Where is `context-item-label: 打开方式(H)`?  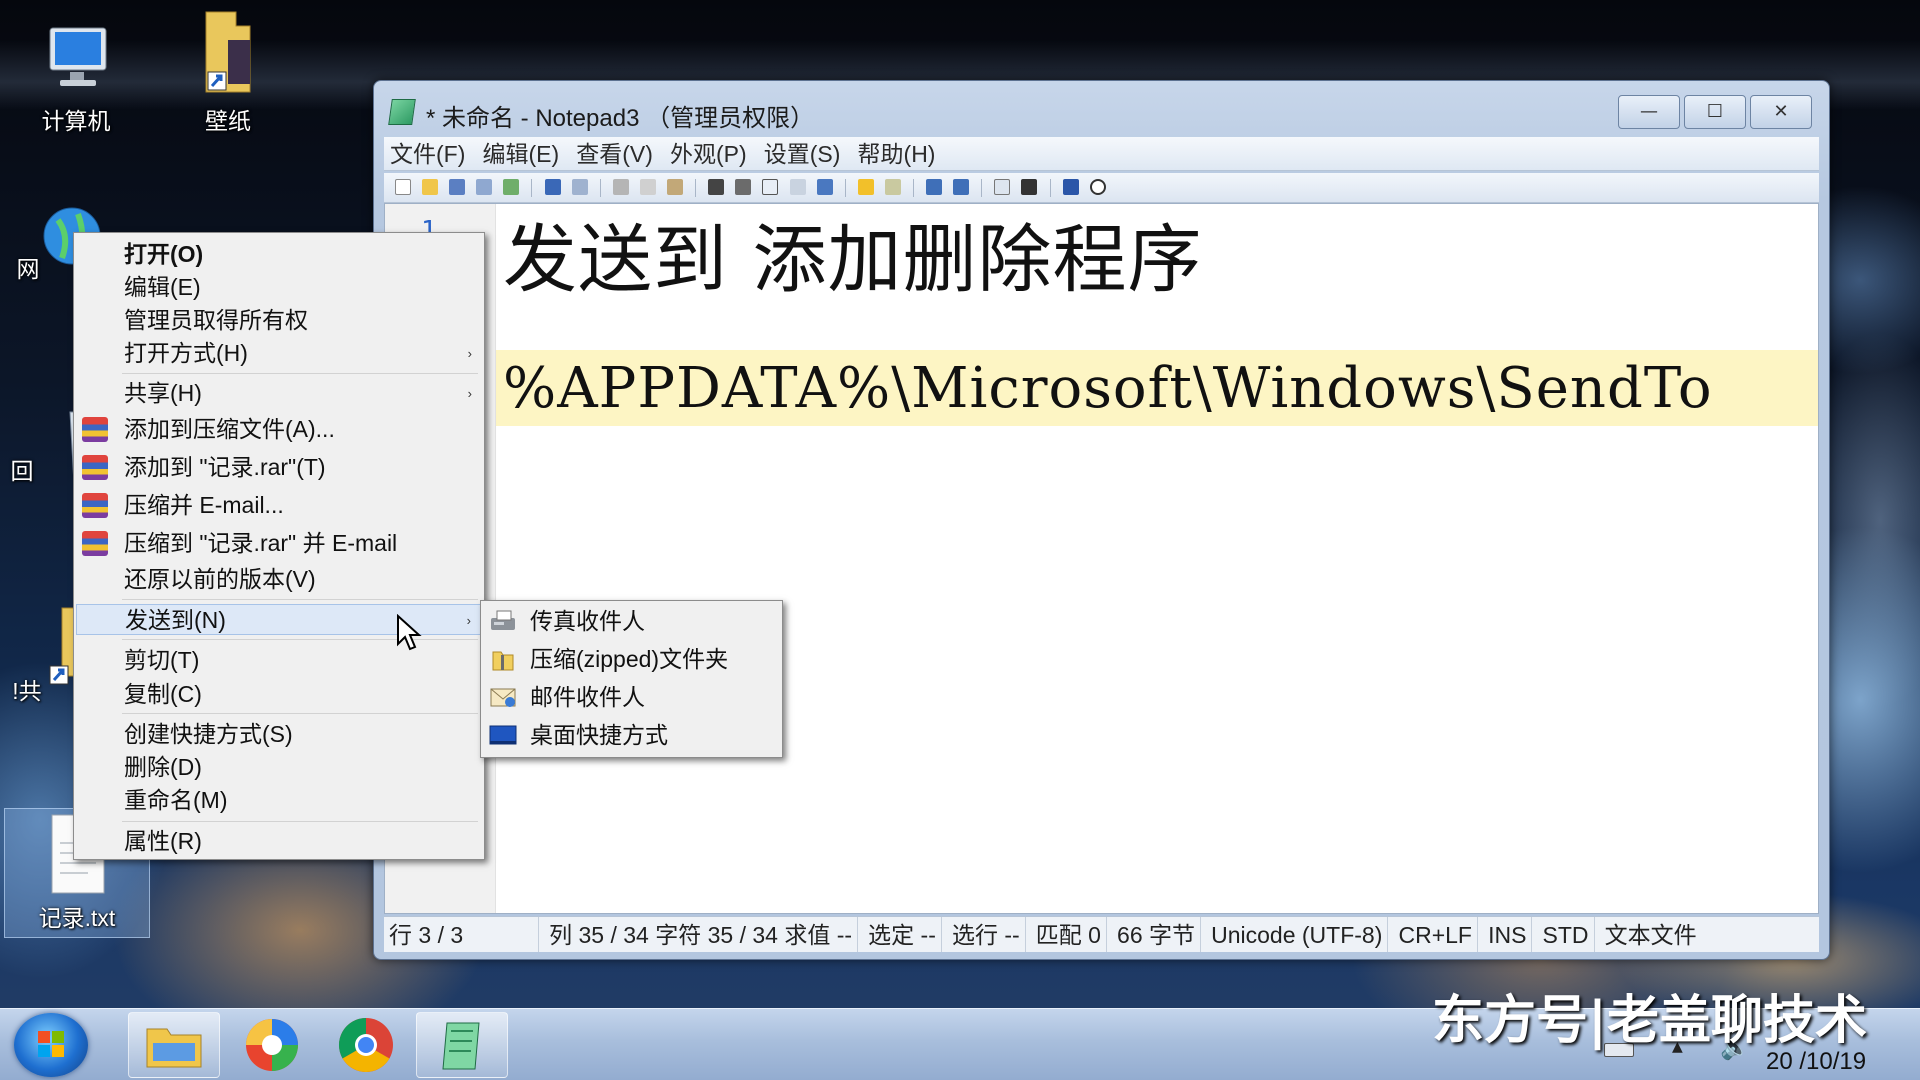
context-item-label: 打开方式(H) is located at coordinates (186, 353).